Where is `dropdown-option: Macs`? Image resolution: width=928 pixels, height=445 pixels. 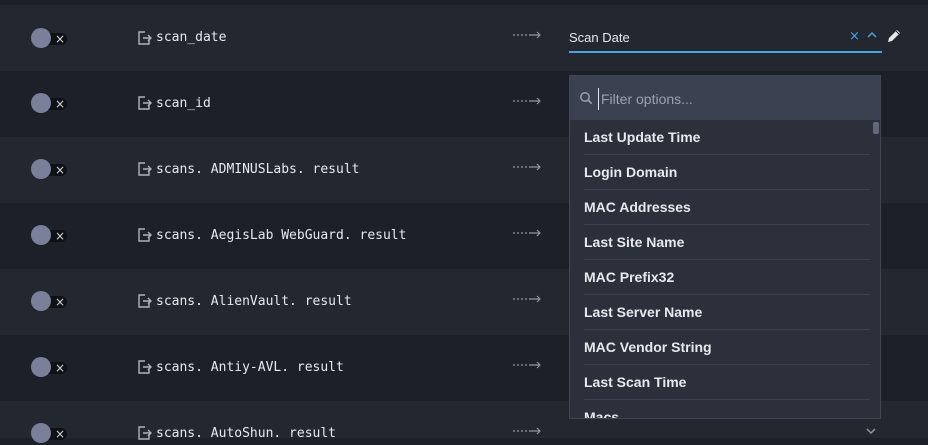 dropdown-option: Macs is located at coordinates (727, 409).